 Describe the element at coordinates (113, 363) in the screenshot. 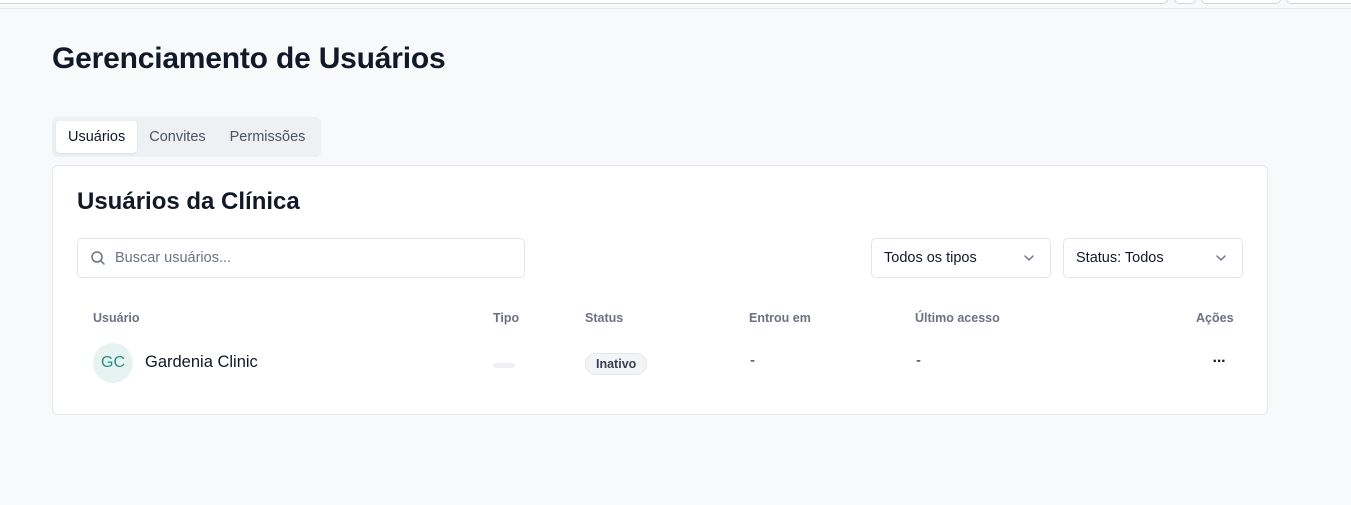

I see `avatar: GC` at that location.